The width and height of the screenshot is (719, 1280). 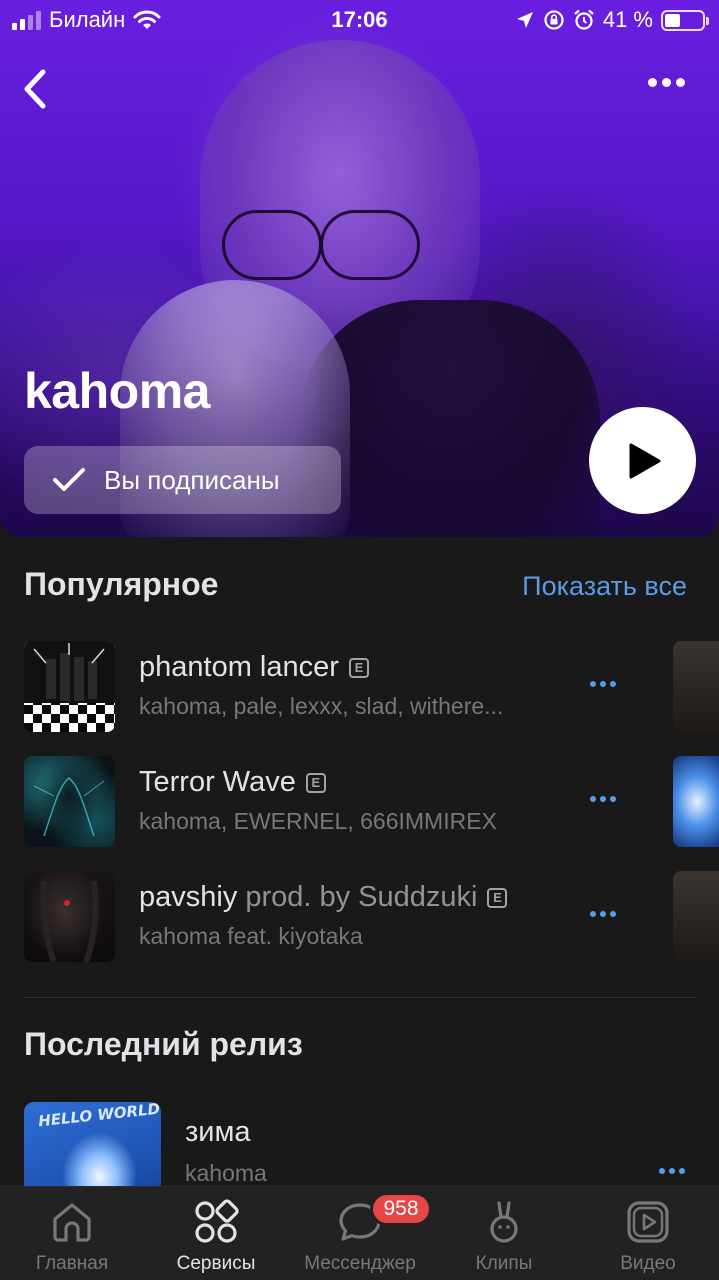 I want to click on clips-icon, so click(x=504, y=1222).